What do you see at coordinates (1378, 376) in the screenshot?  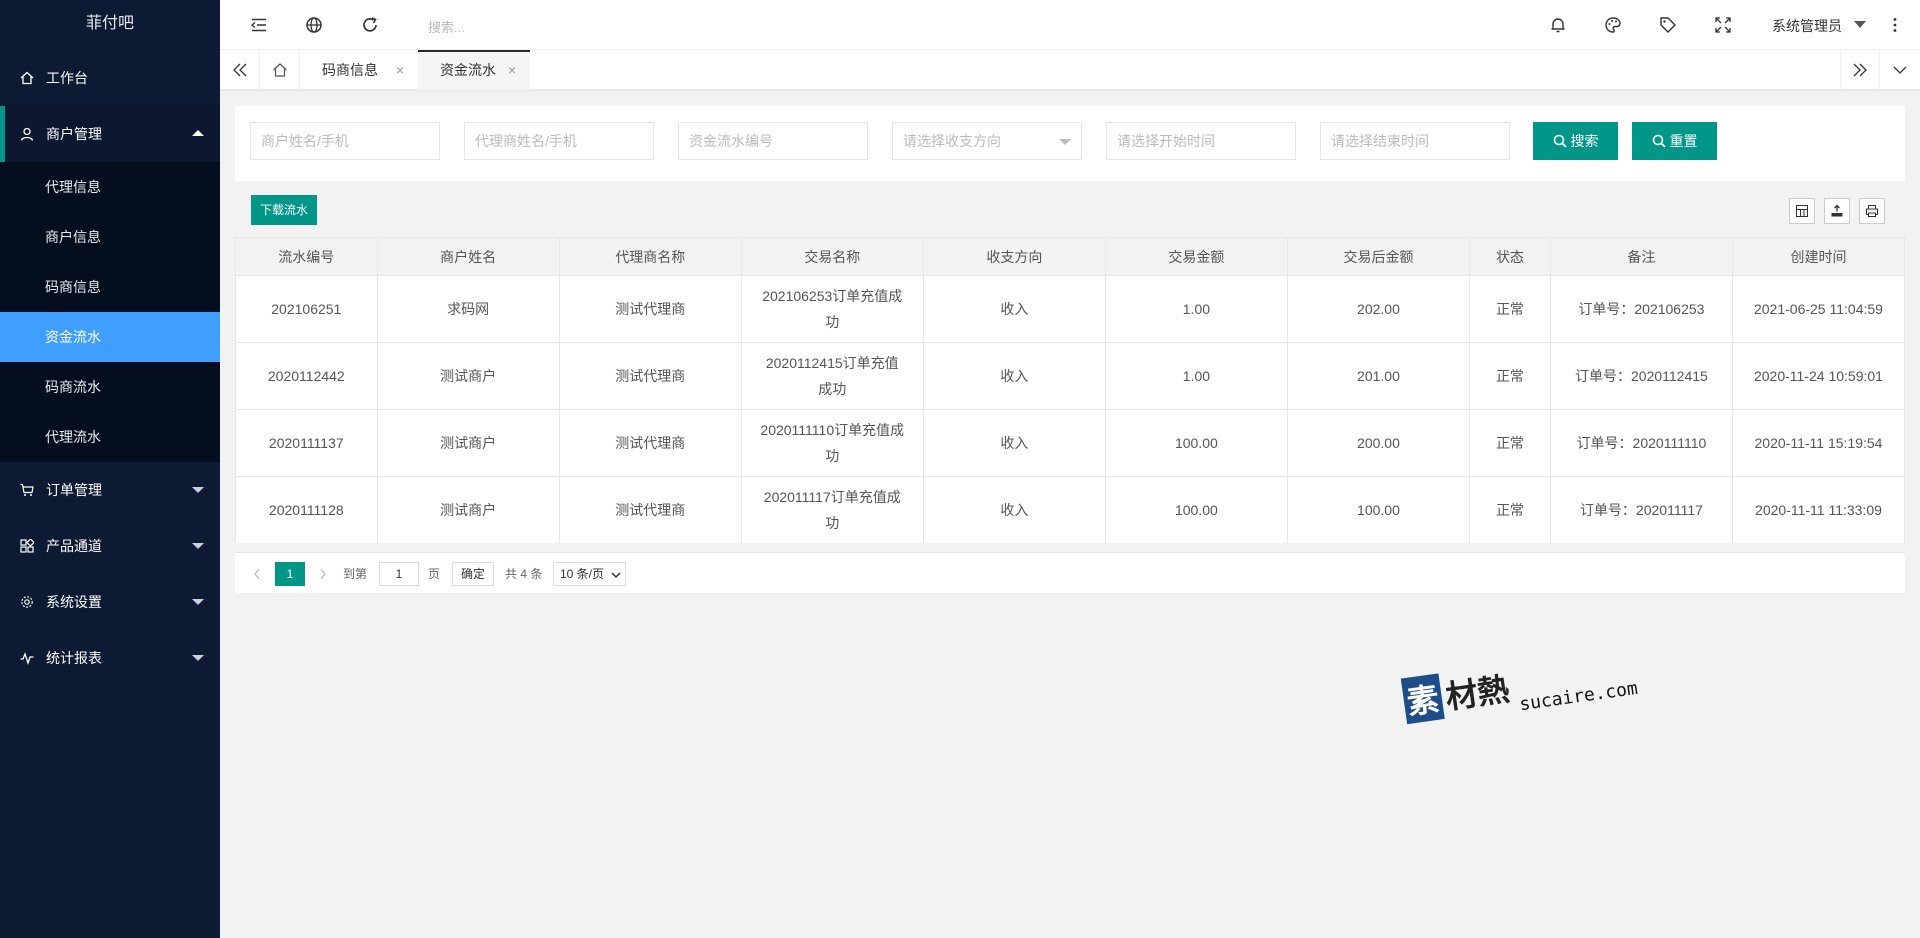 I see `table-cell: 201.00` at bounding box center [1378, 376].